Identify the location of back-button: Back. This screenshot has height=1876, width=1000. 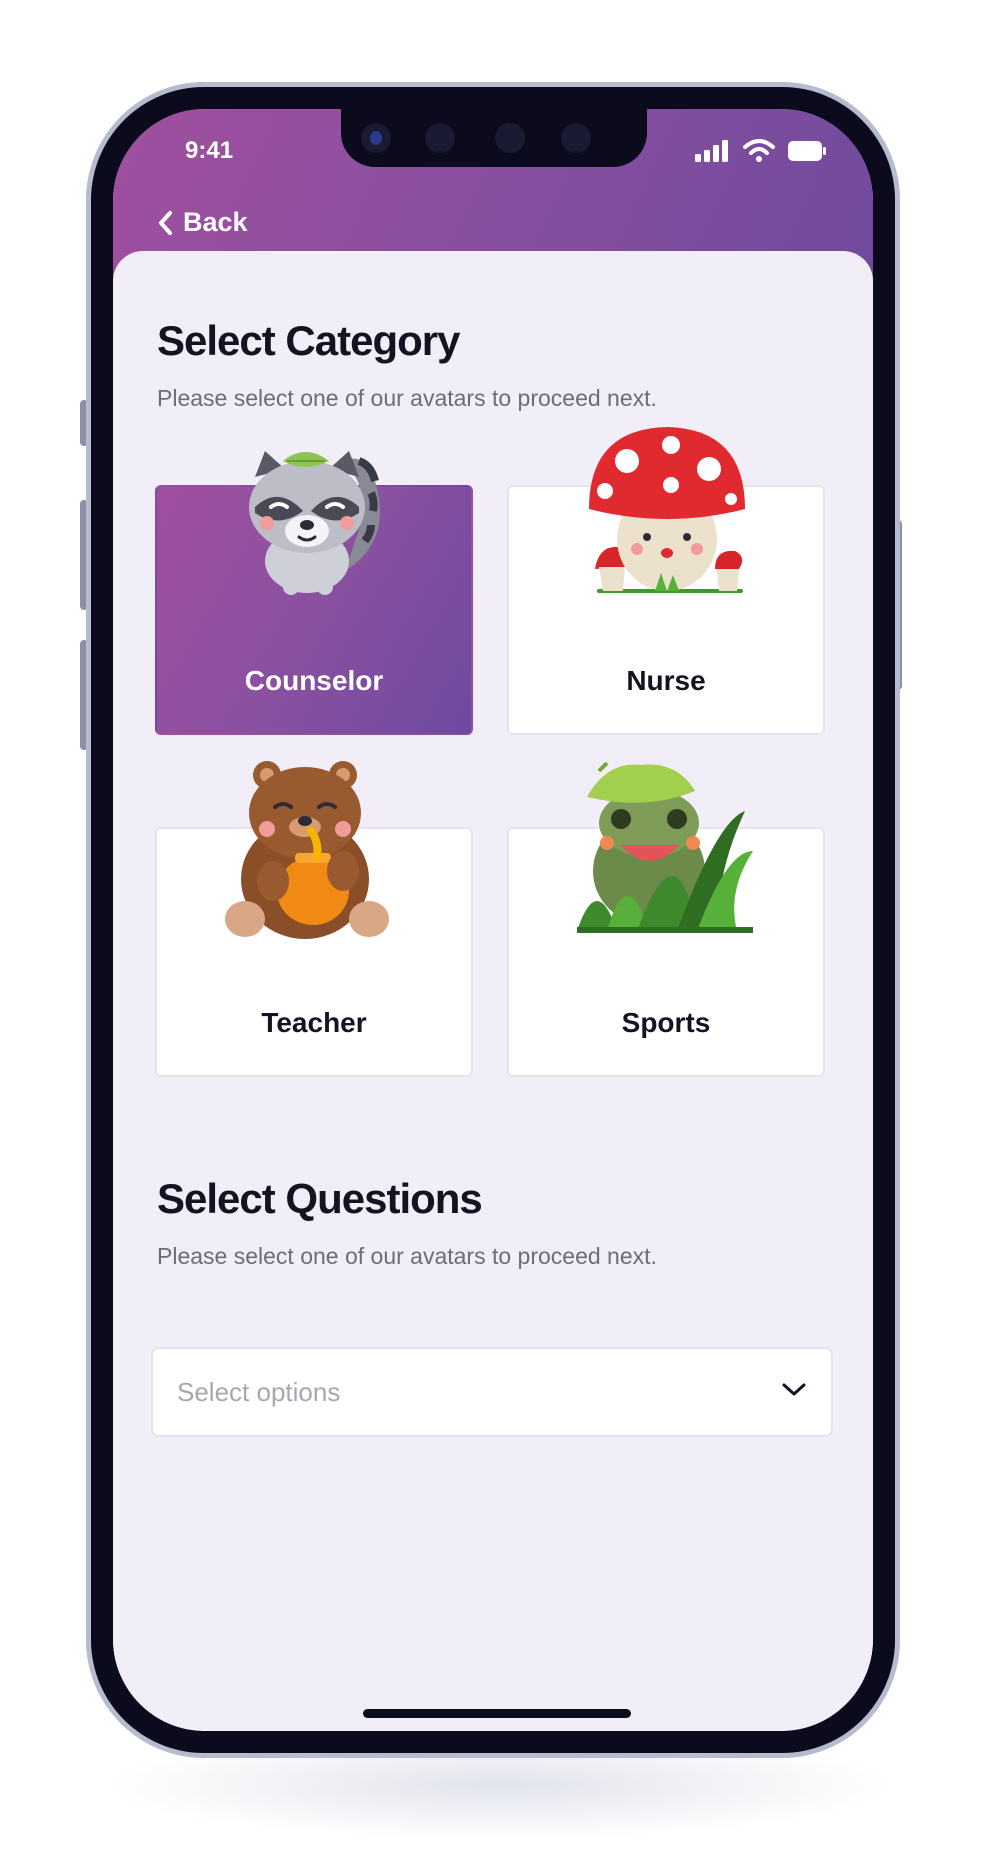
(202, 222).